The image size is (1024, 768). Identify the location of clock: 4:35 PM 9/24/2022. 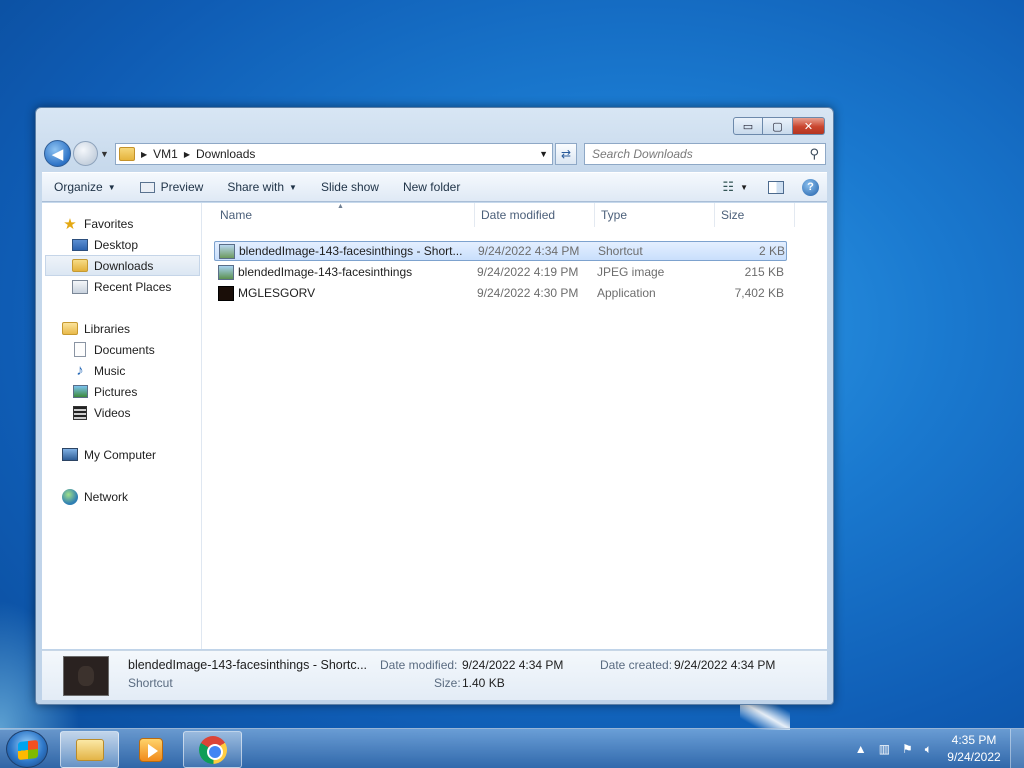
(974, 749).